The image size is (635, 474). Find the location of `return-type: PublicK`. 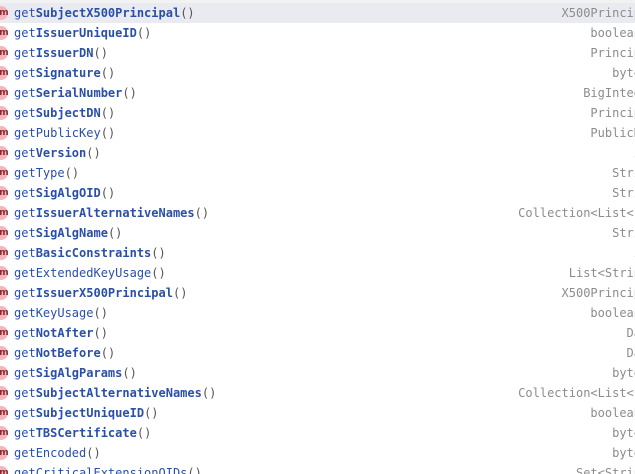

return-type: PublicK is located at coordinates (612, 133).